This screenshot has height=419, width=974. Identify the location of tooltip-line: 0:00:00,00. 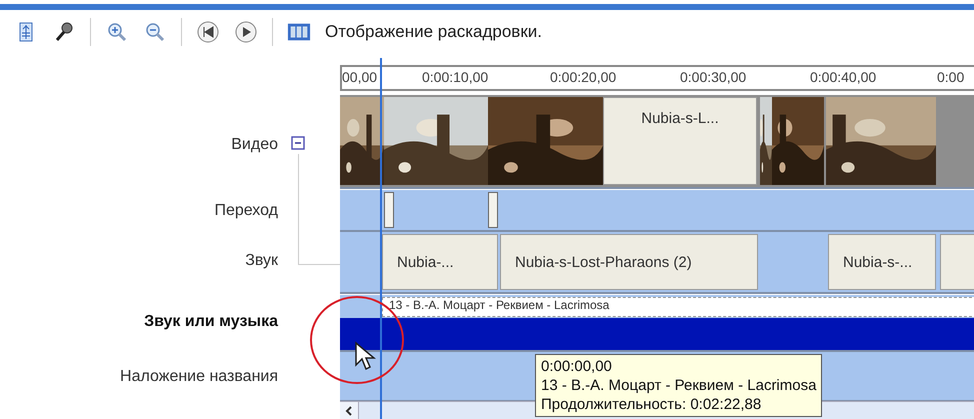
(577, 366).